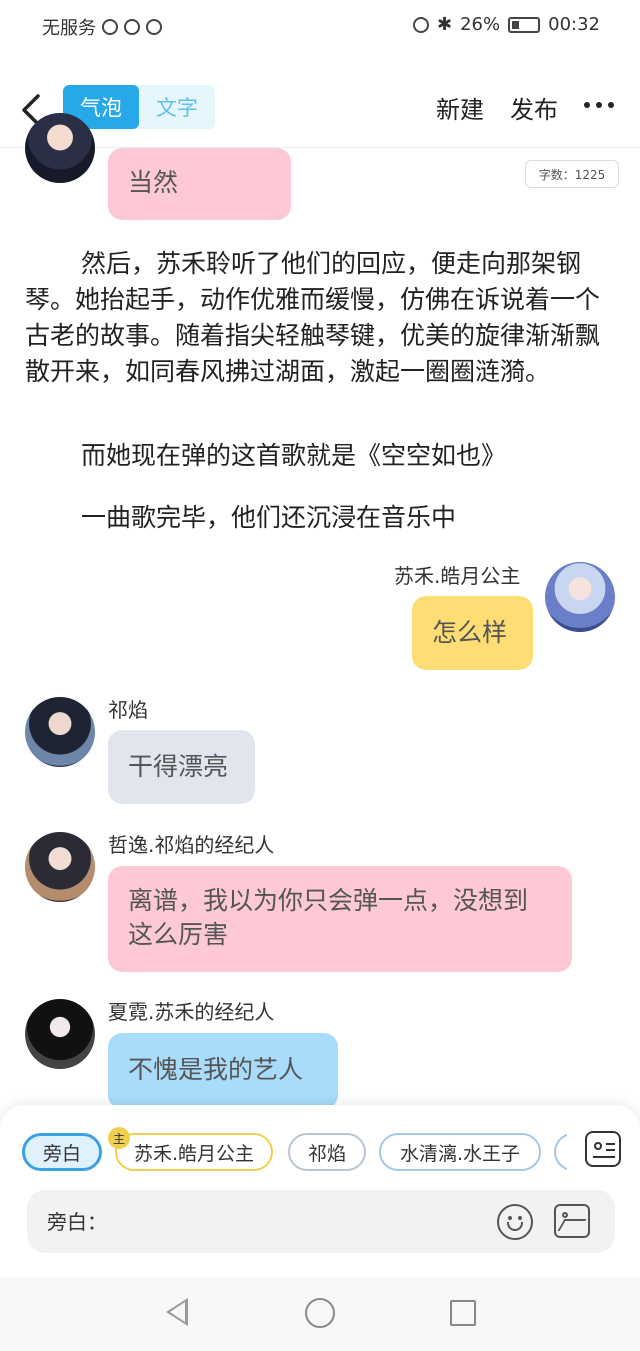  Describe the element at coordinates (320, 26) in the screenshot. I see `status-bar: 无服务 ✱ 26% 00:32` at that location.